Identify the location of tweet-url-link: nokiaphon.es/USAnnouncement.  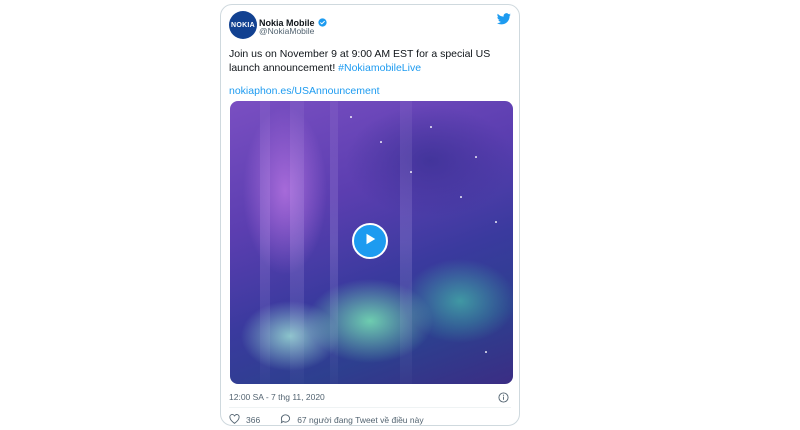
(304, 91).